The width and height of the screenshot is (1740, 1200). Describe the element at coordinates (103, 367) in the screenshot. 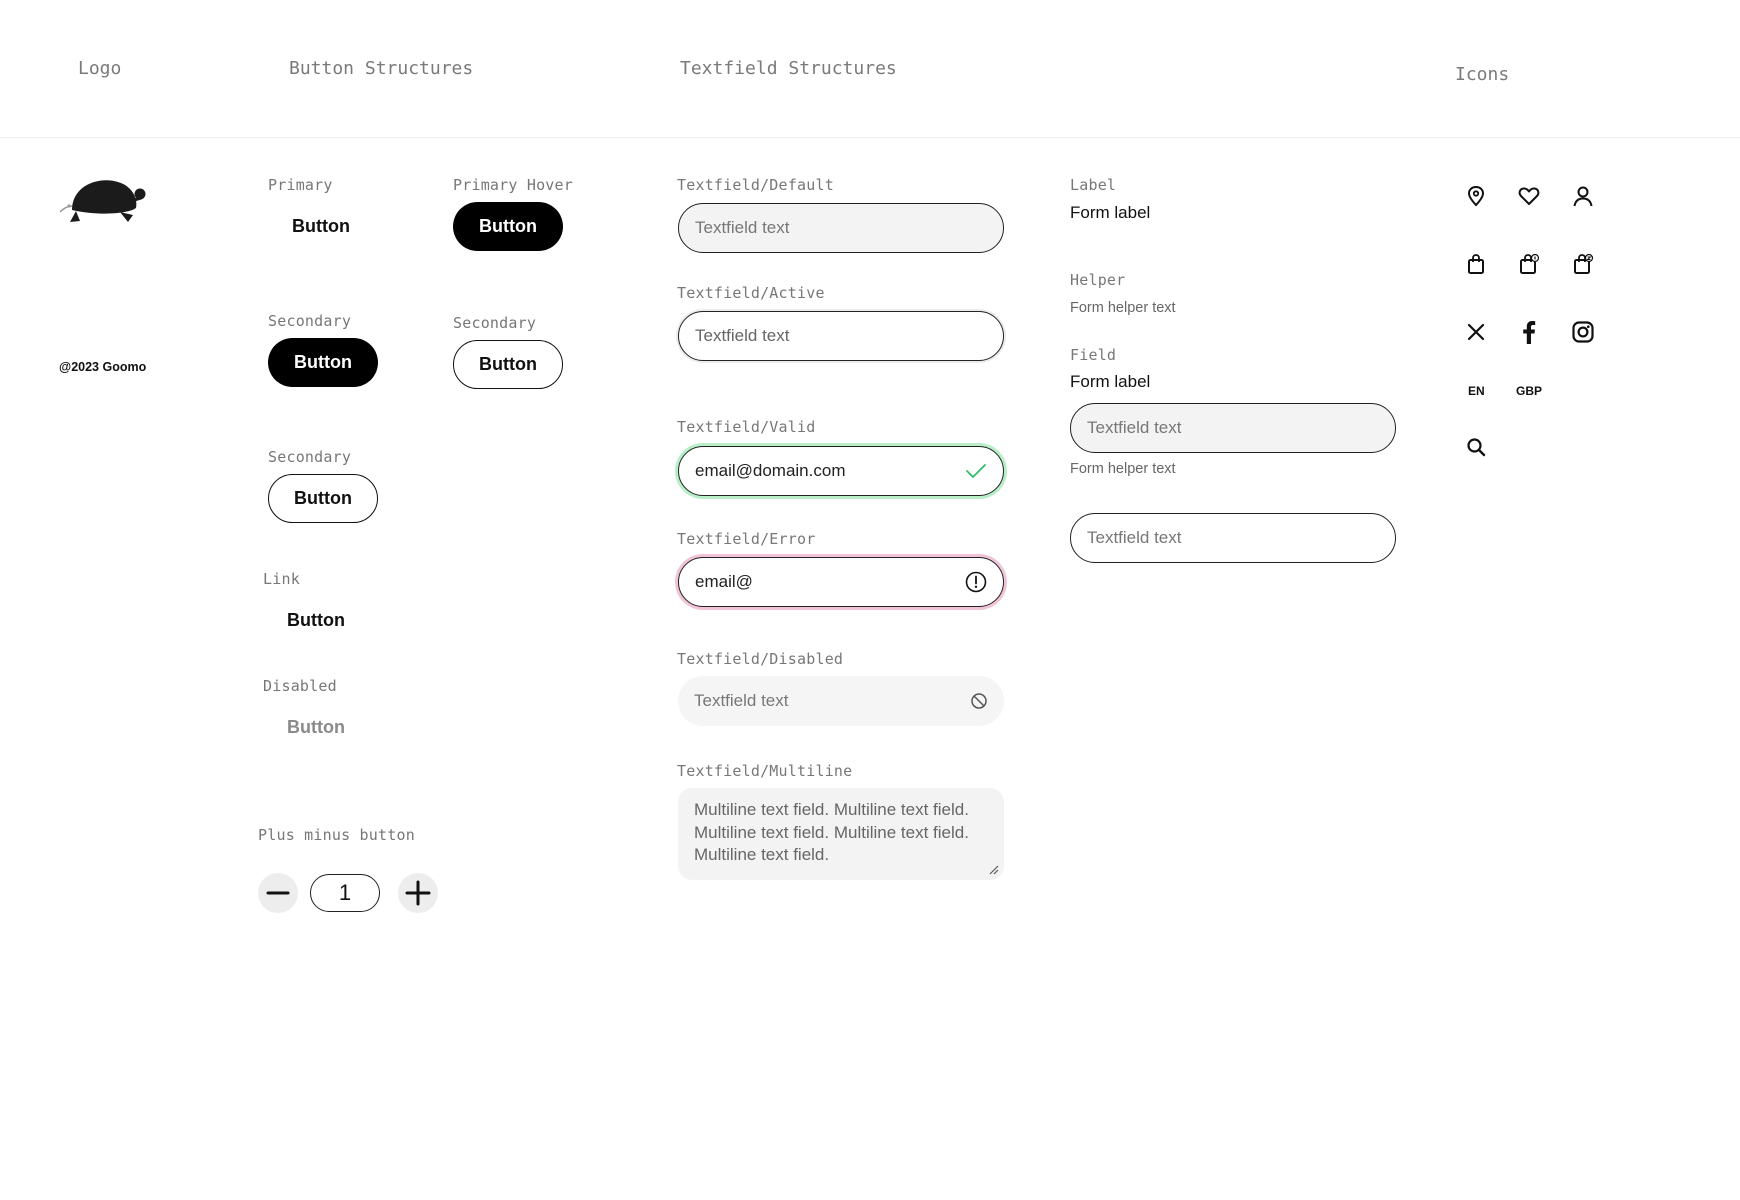

I see `copyright-text: @2023 Goomo` at that location.